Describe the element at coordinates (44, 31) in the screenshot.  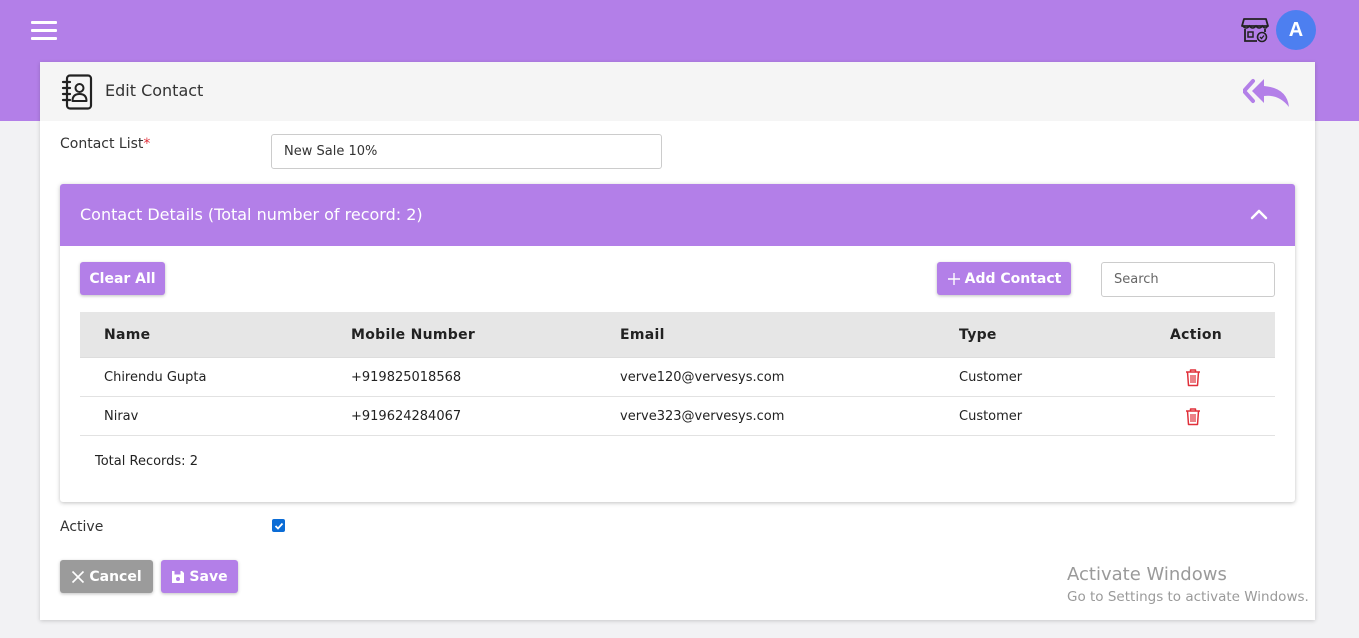
I see `hamburger-icon` at that location.